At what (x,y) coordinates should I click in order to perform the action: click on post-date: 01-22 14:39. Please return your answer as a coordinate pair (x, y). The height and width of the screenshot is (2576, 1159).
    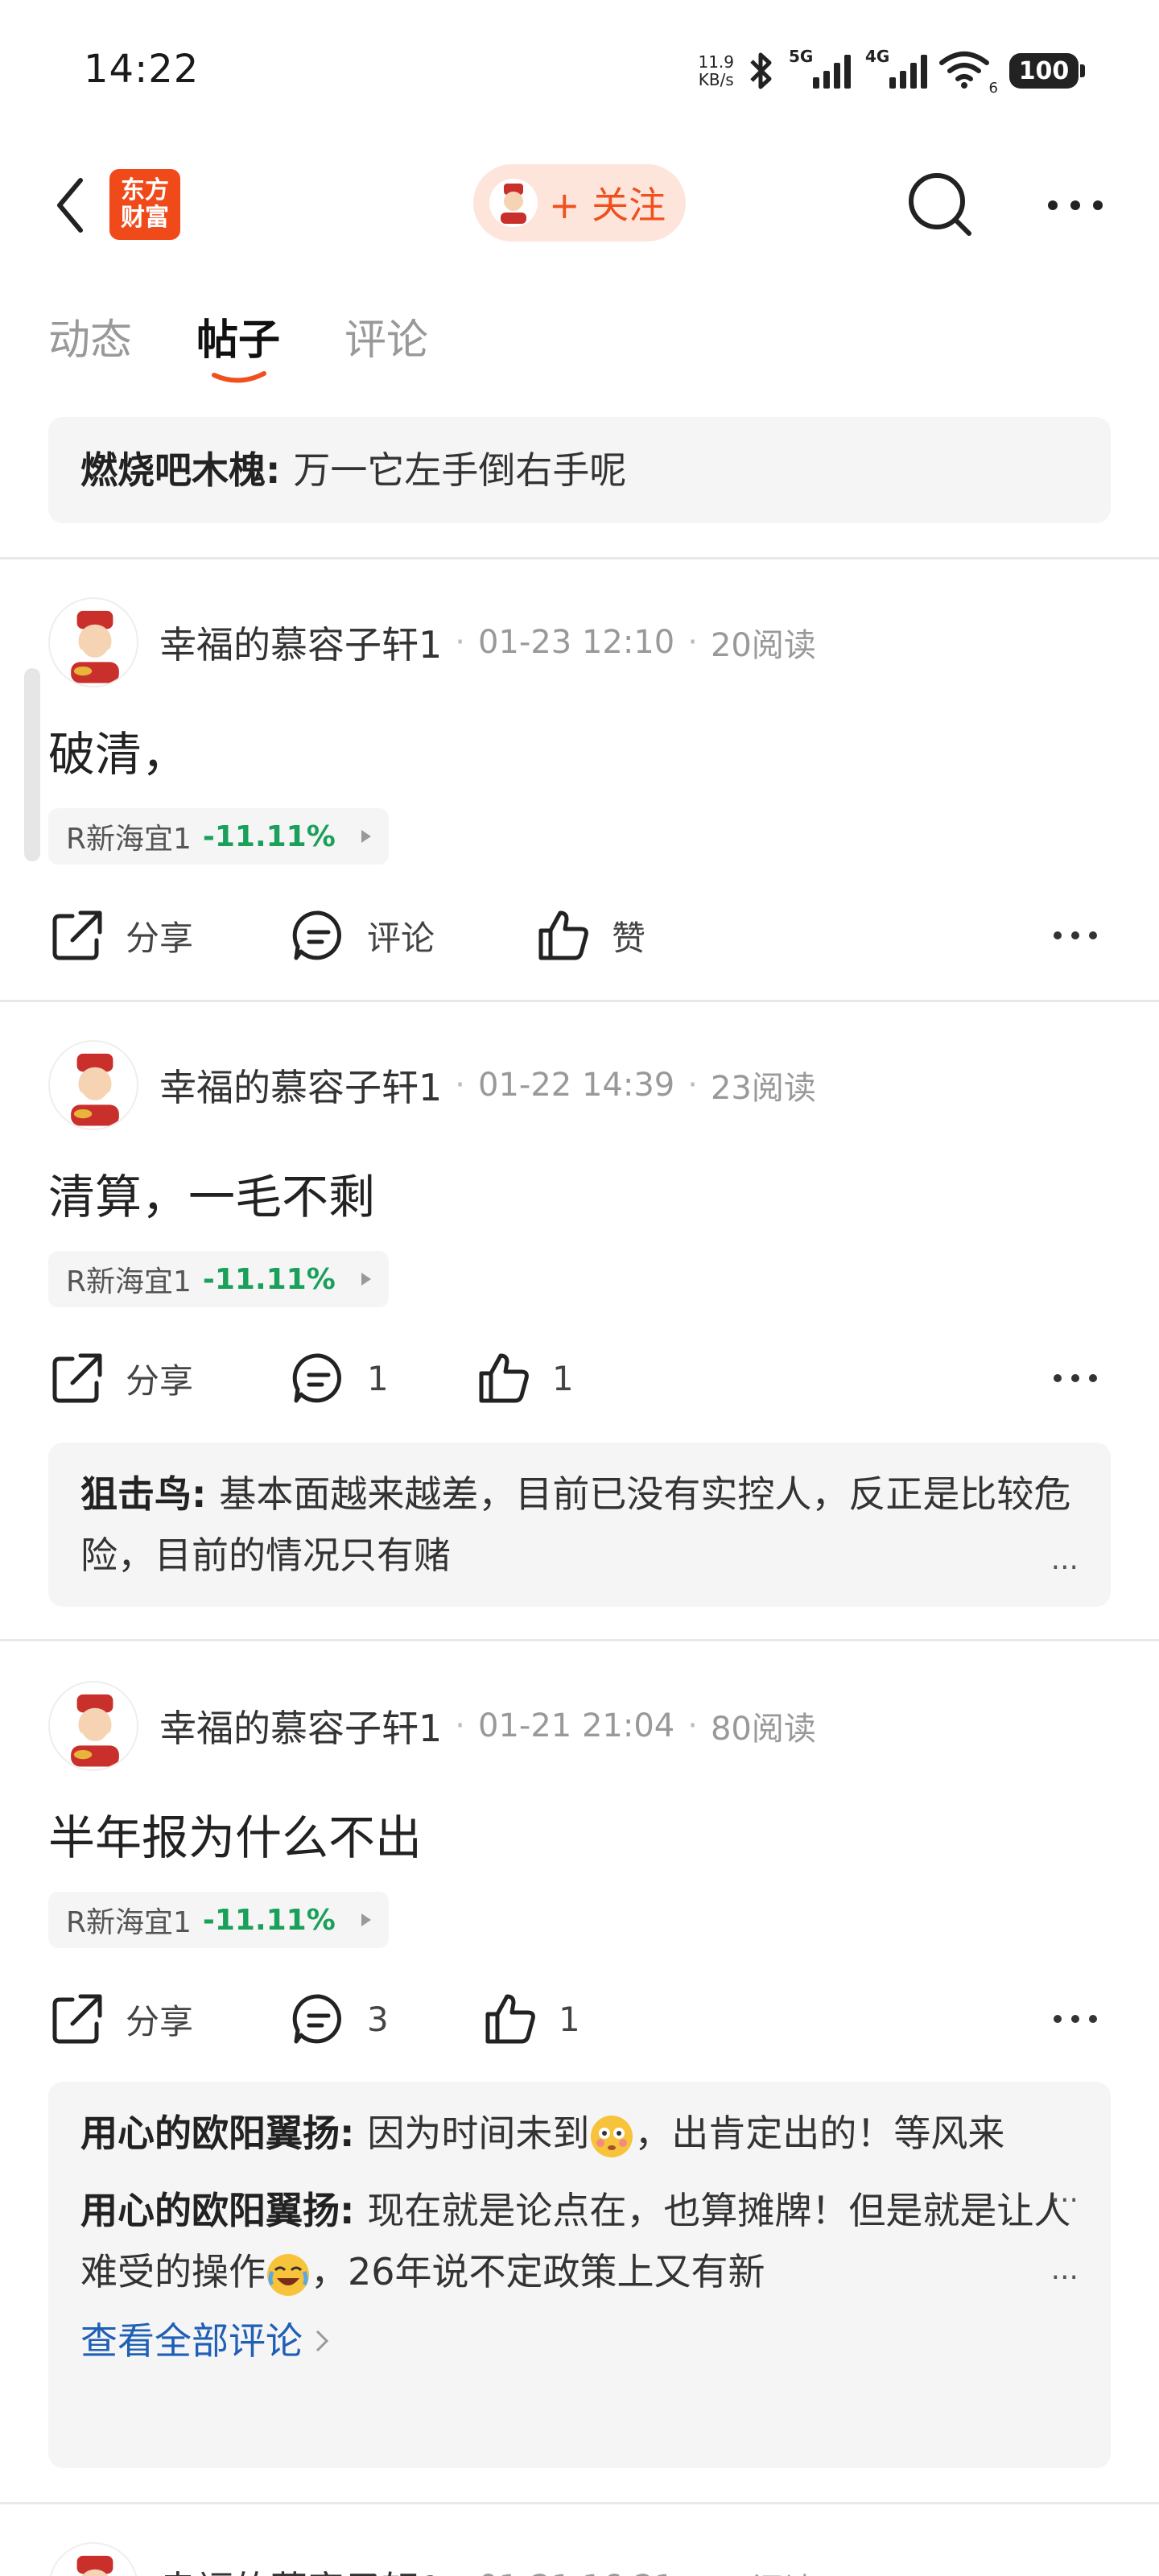
    Looking at the image, I should click on (576, 1085).